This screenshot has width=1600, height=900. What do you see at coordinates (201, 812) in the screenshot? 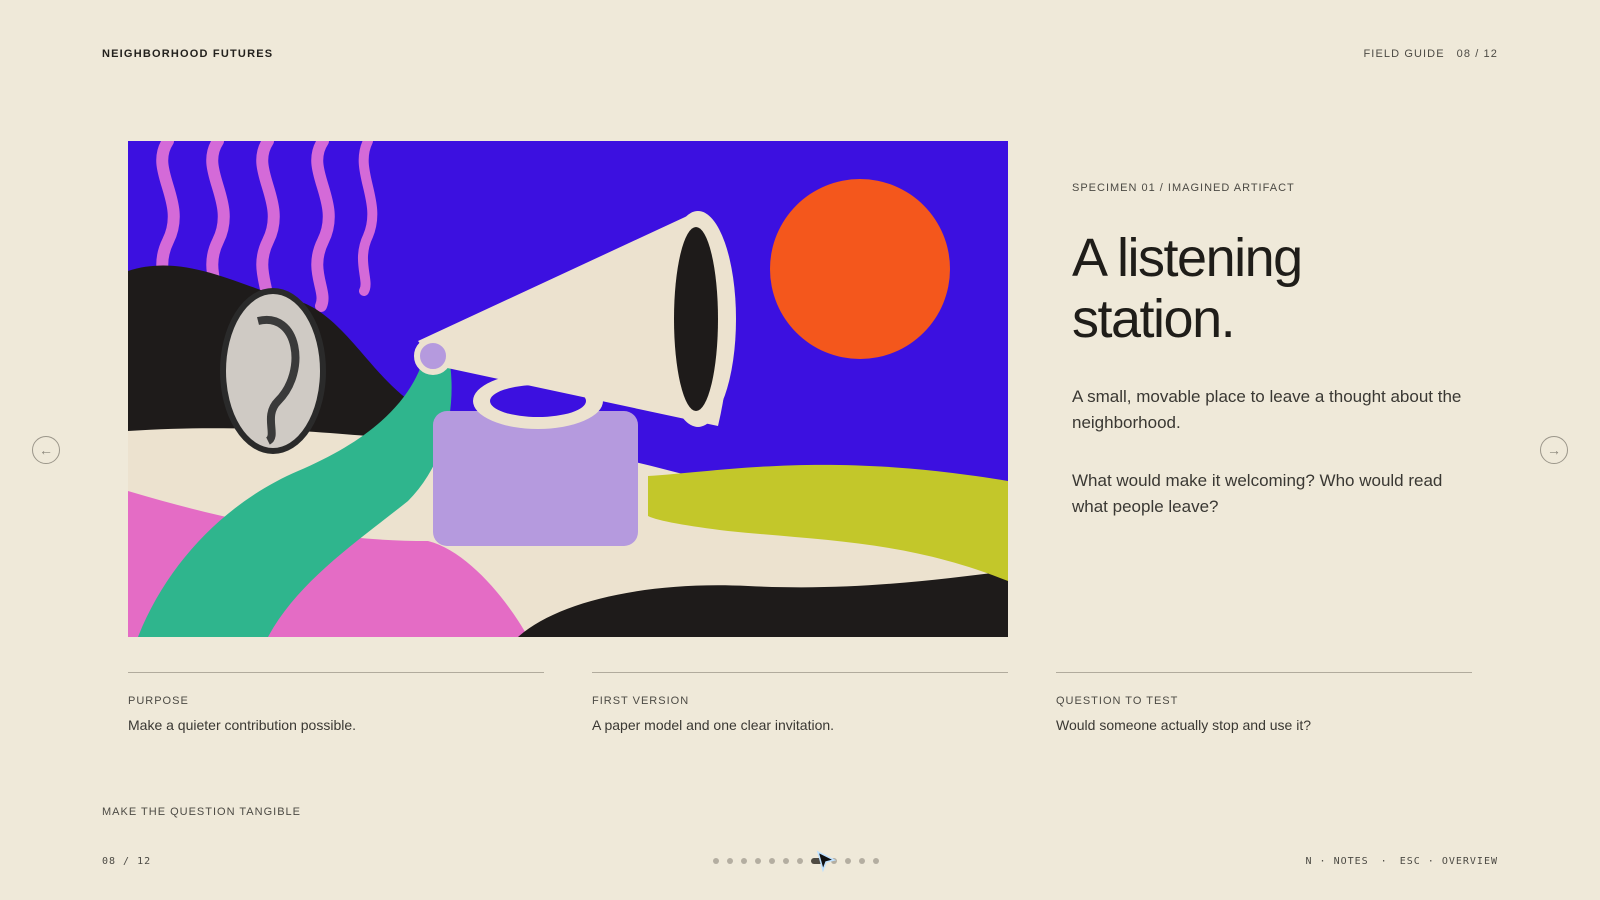
I see `section-kicker: MAKE THE QUESTION TANGIBLE` at bounding box center [201, 812].